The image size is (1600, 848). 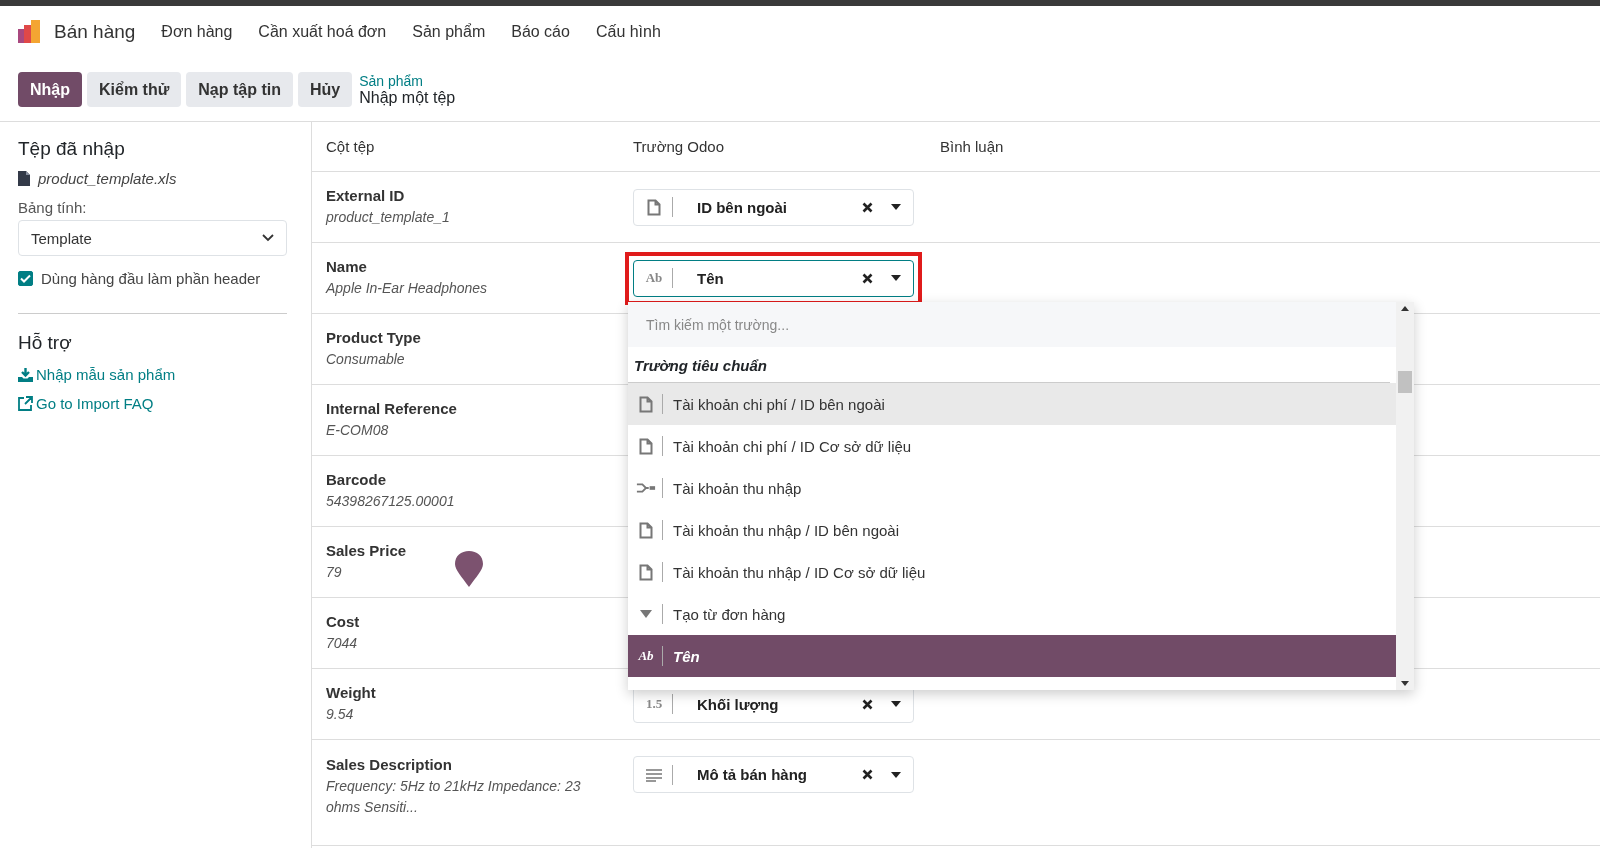 I want to click on map-pin-icon, so click(x=469, y=569).